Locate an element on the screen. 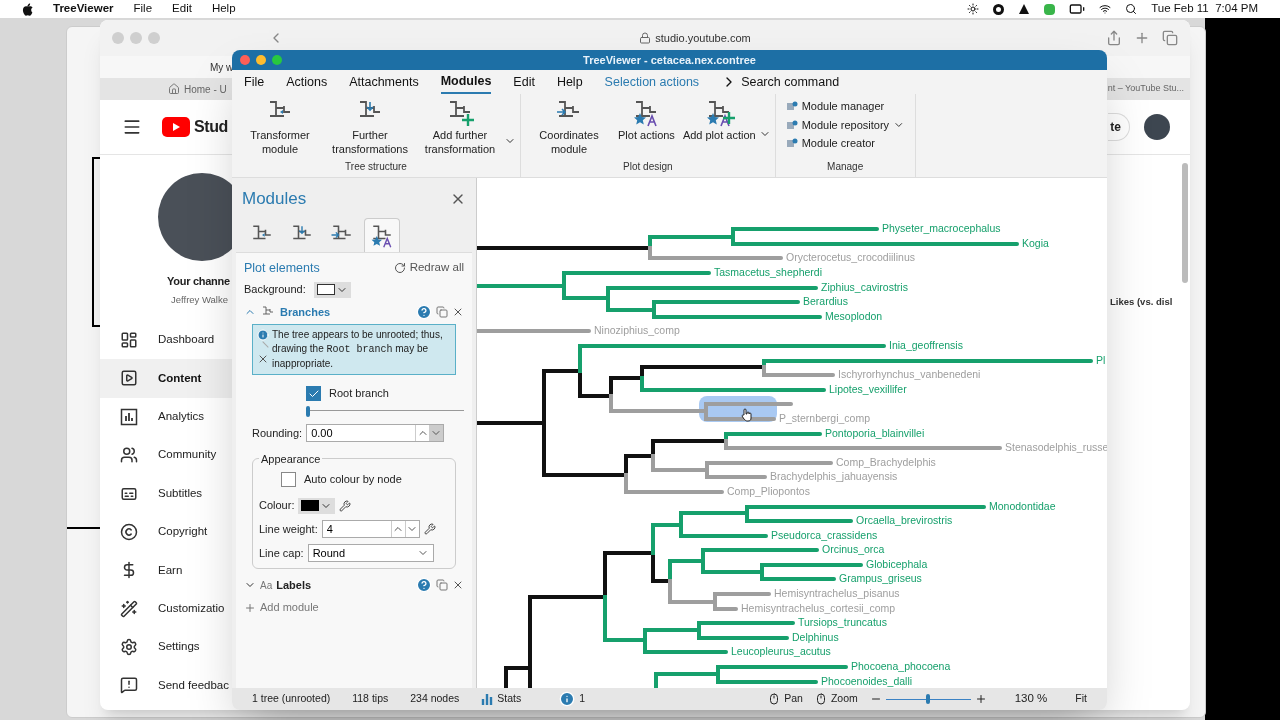 This screenshot has width=1280, height=720. clock: Tue Feb 11 7:04 PM is located at coordinates (1204, 9).